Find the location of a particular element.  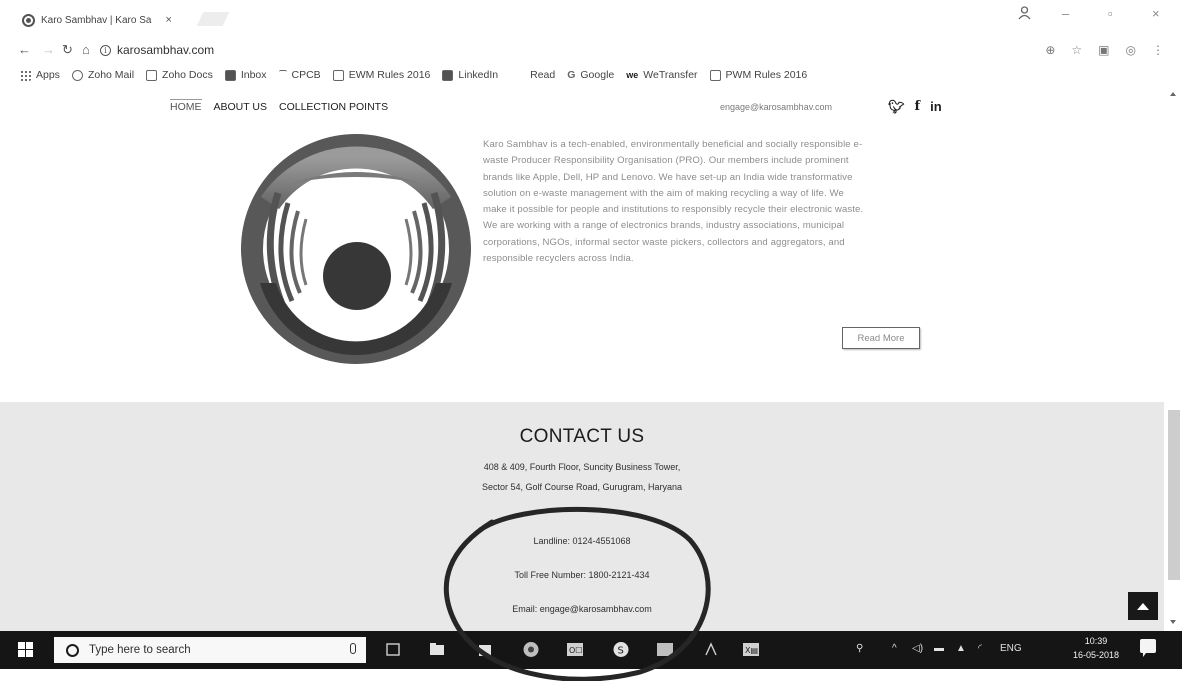

action-center-icon is located at coordinates (1148, 648).